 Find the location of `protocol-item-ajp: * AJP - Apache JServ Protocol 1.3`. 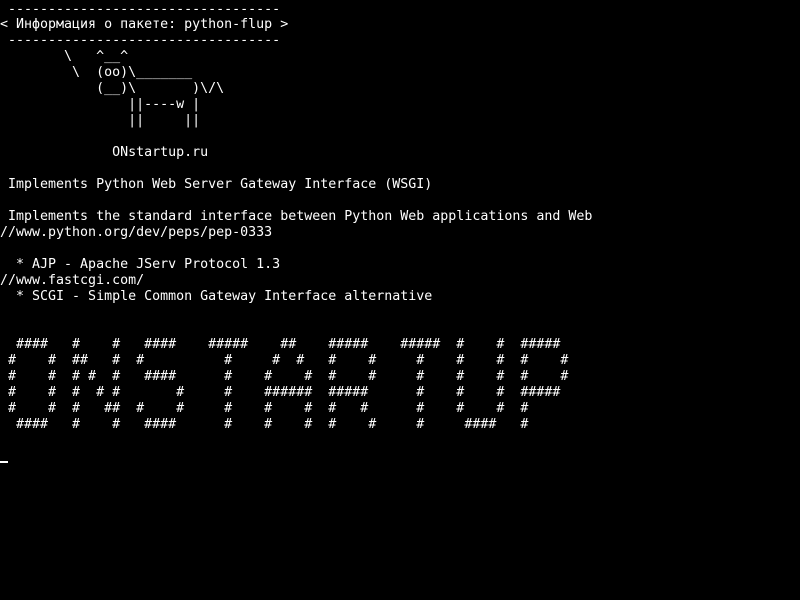

protocol-item-ajp: * AJP - Apache JServ Protocol 1.3 is located at coordinates (140, 264).